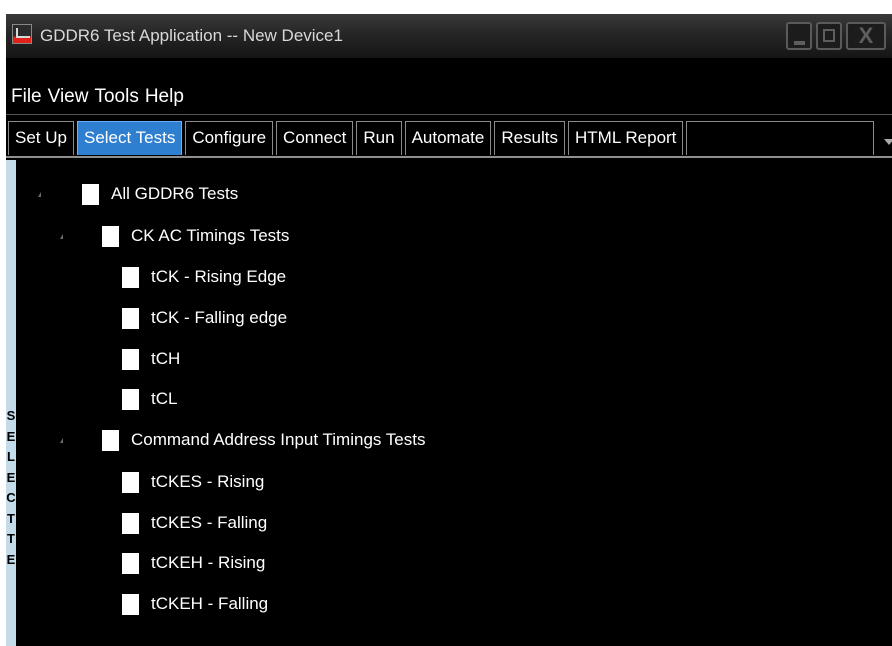 Image resolution: width=892 pixels, height=646 pixels. I want to click on tree-node-all-gddr6-tests: All GDDR6 Tests, so click(160, 194).